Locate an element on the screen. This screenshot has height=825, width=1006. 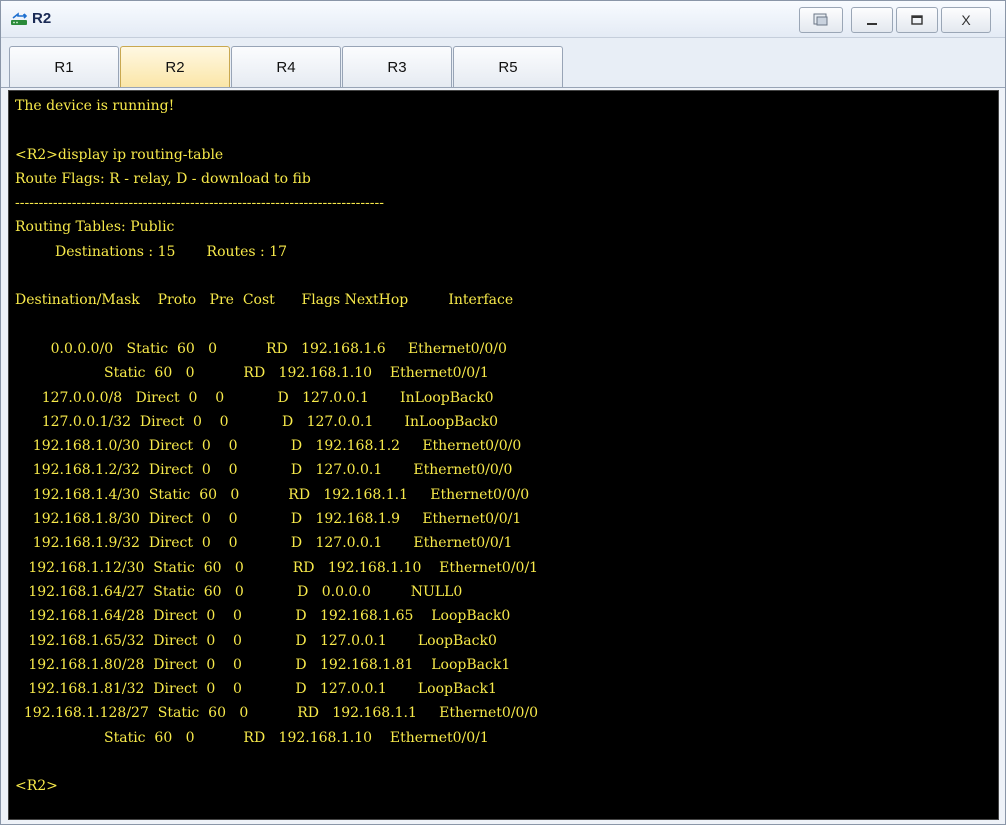
maximize-button is located at coordinates (917, 20).